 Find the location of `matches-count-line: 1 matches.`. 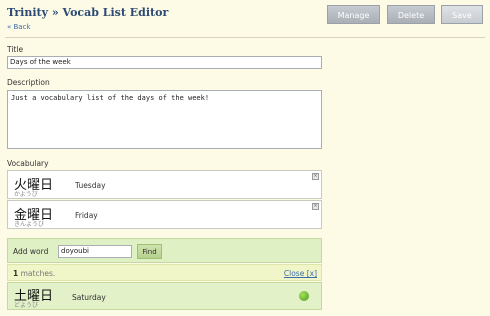

matches-count-line: 1 matches. is located at coordinates (34, 273).